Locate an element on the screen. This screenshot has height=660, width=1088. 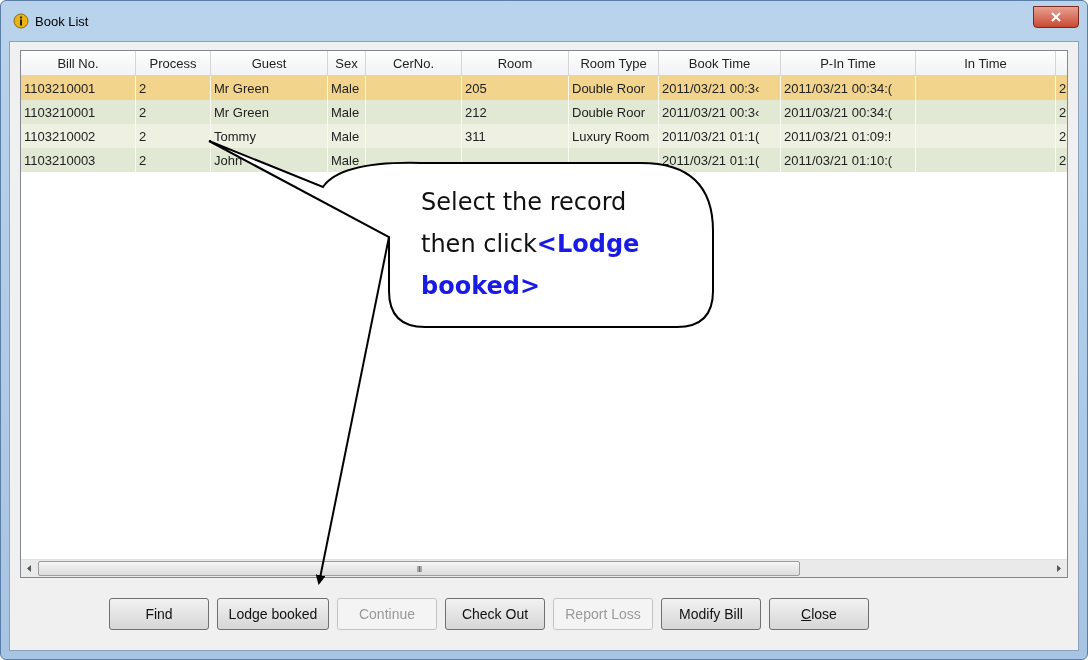
action-button: Close is located at coordinates (819, 614).